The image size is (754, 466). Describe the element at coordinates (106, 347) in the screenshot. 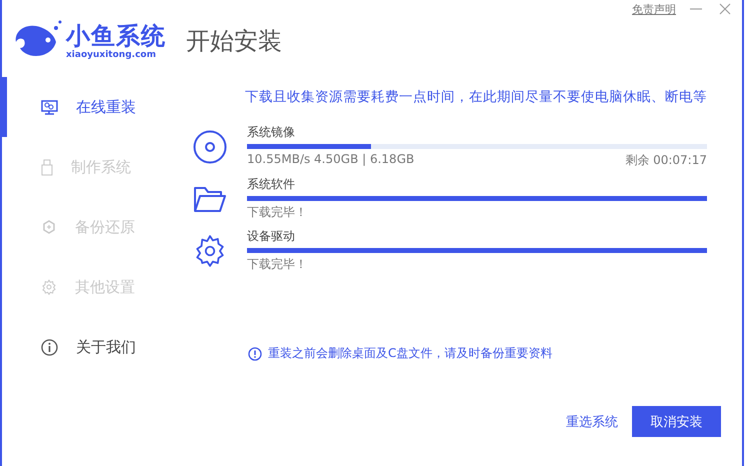

I see `sidebar-label: 关于我们` at that location.